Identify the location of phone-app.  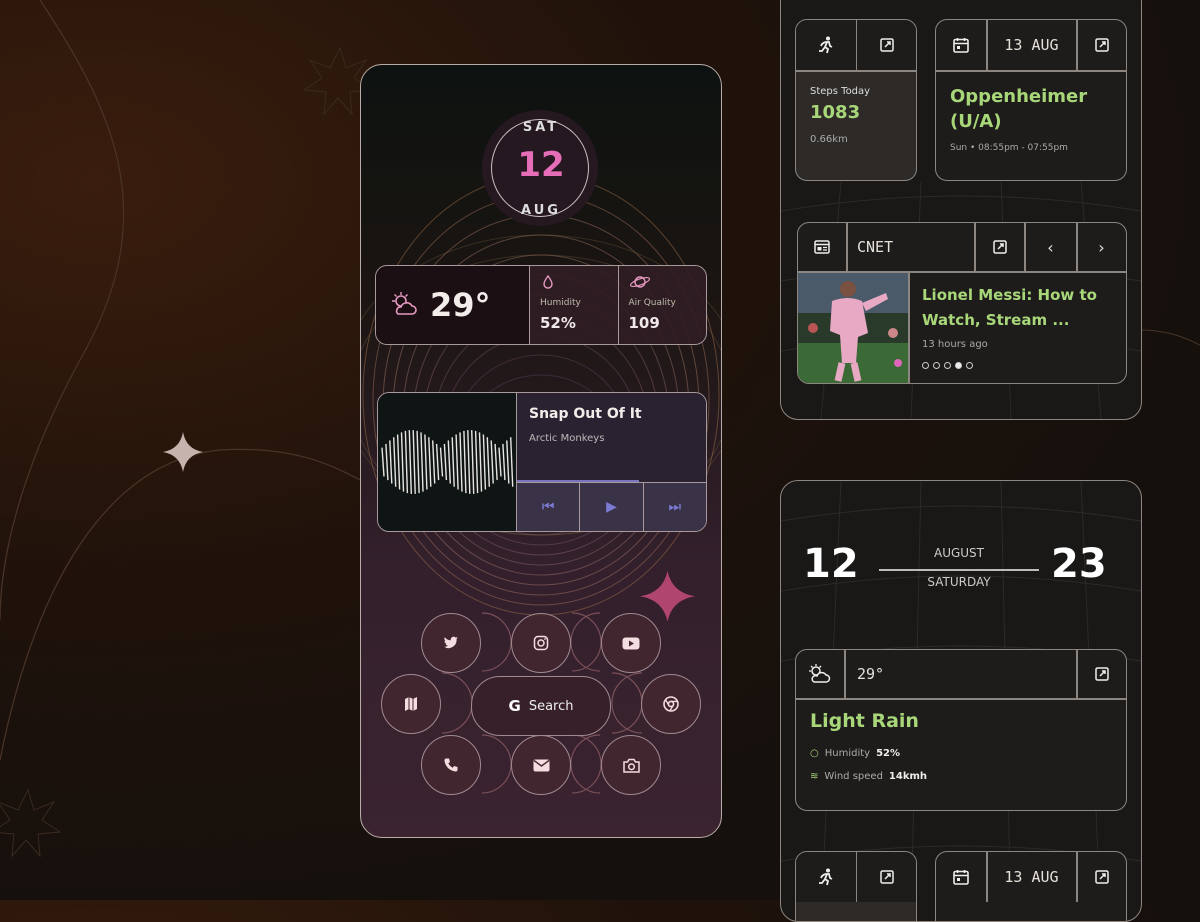
(451, 765).